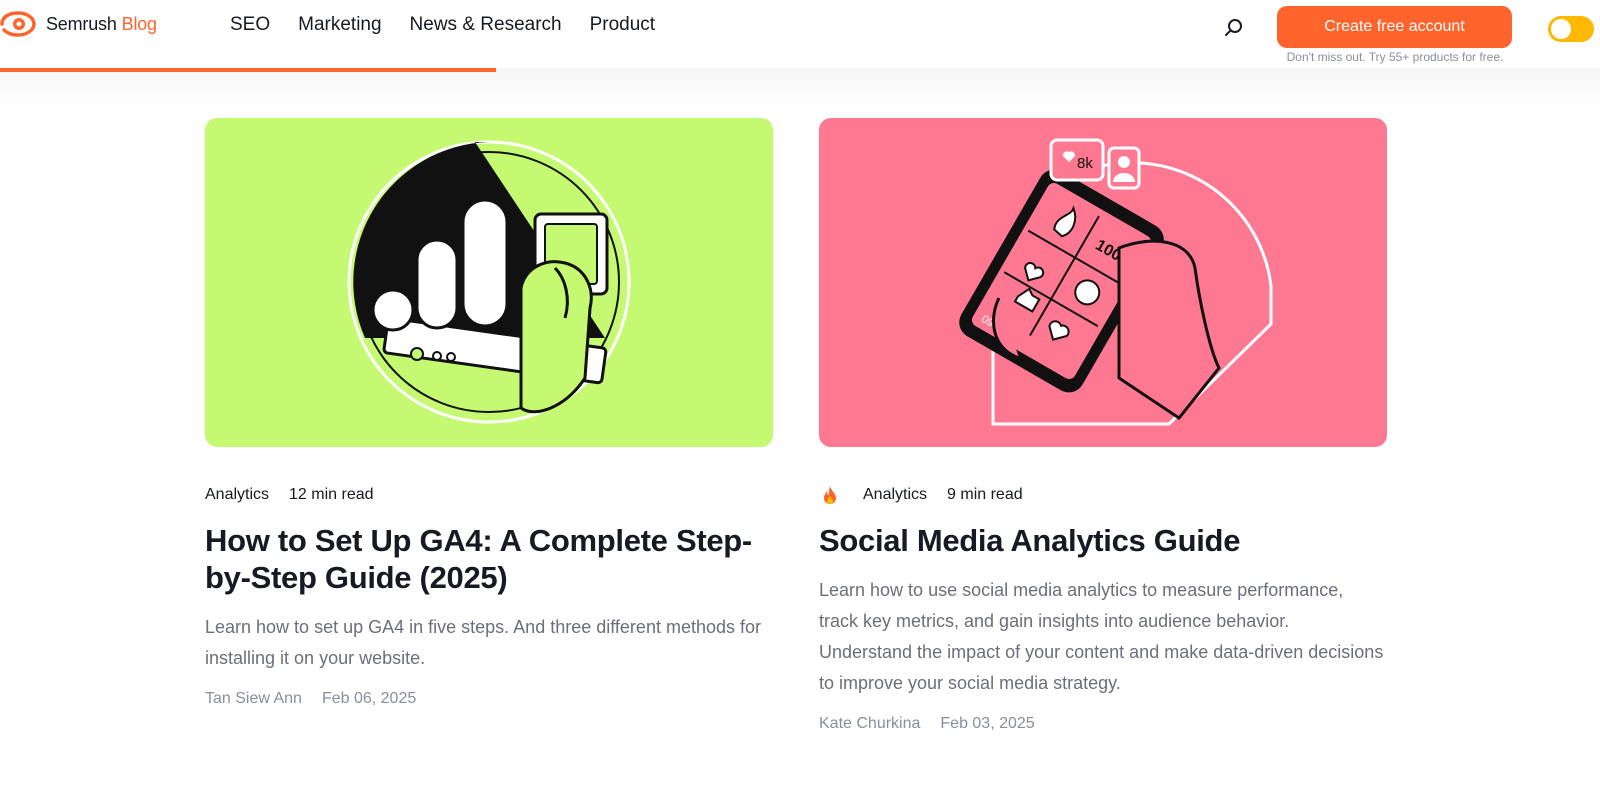  Describe the element at coordinates (1103, 540) in the screenshot. I see `article-title: Social Media Analytics Guide` at that location.